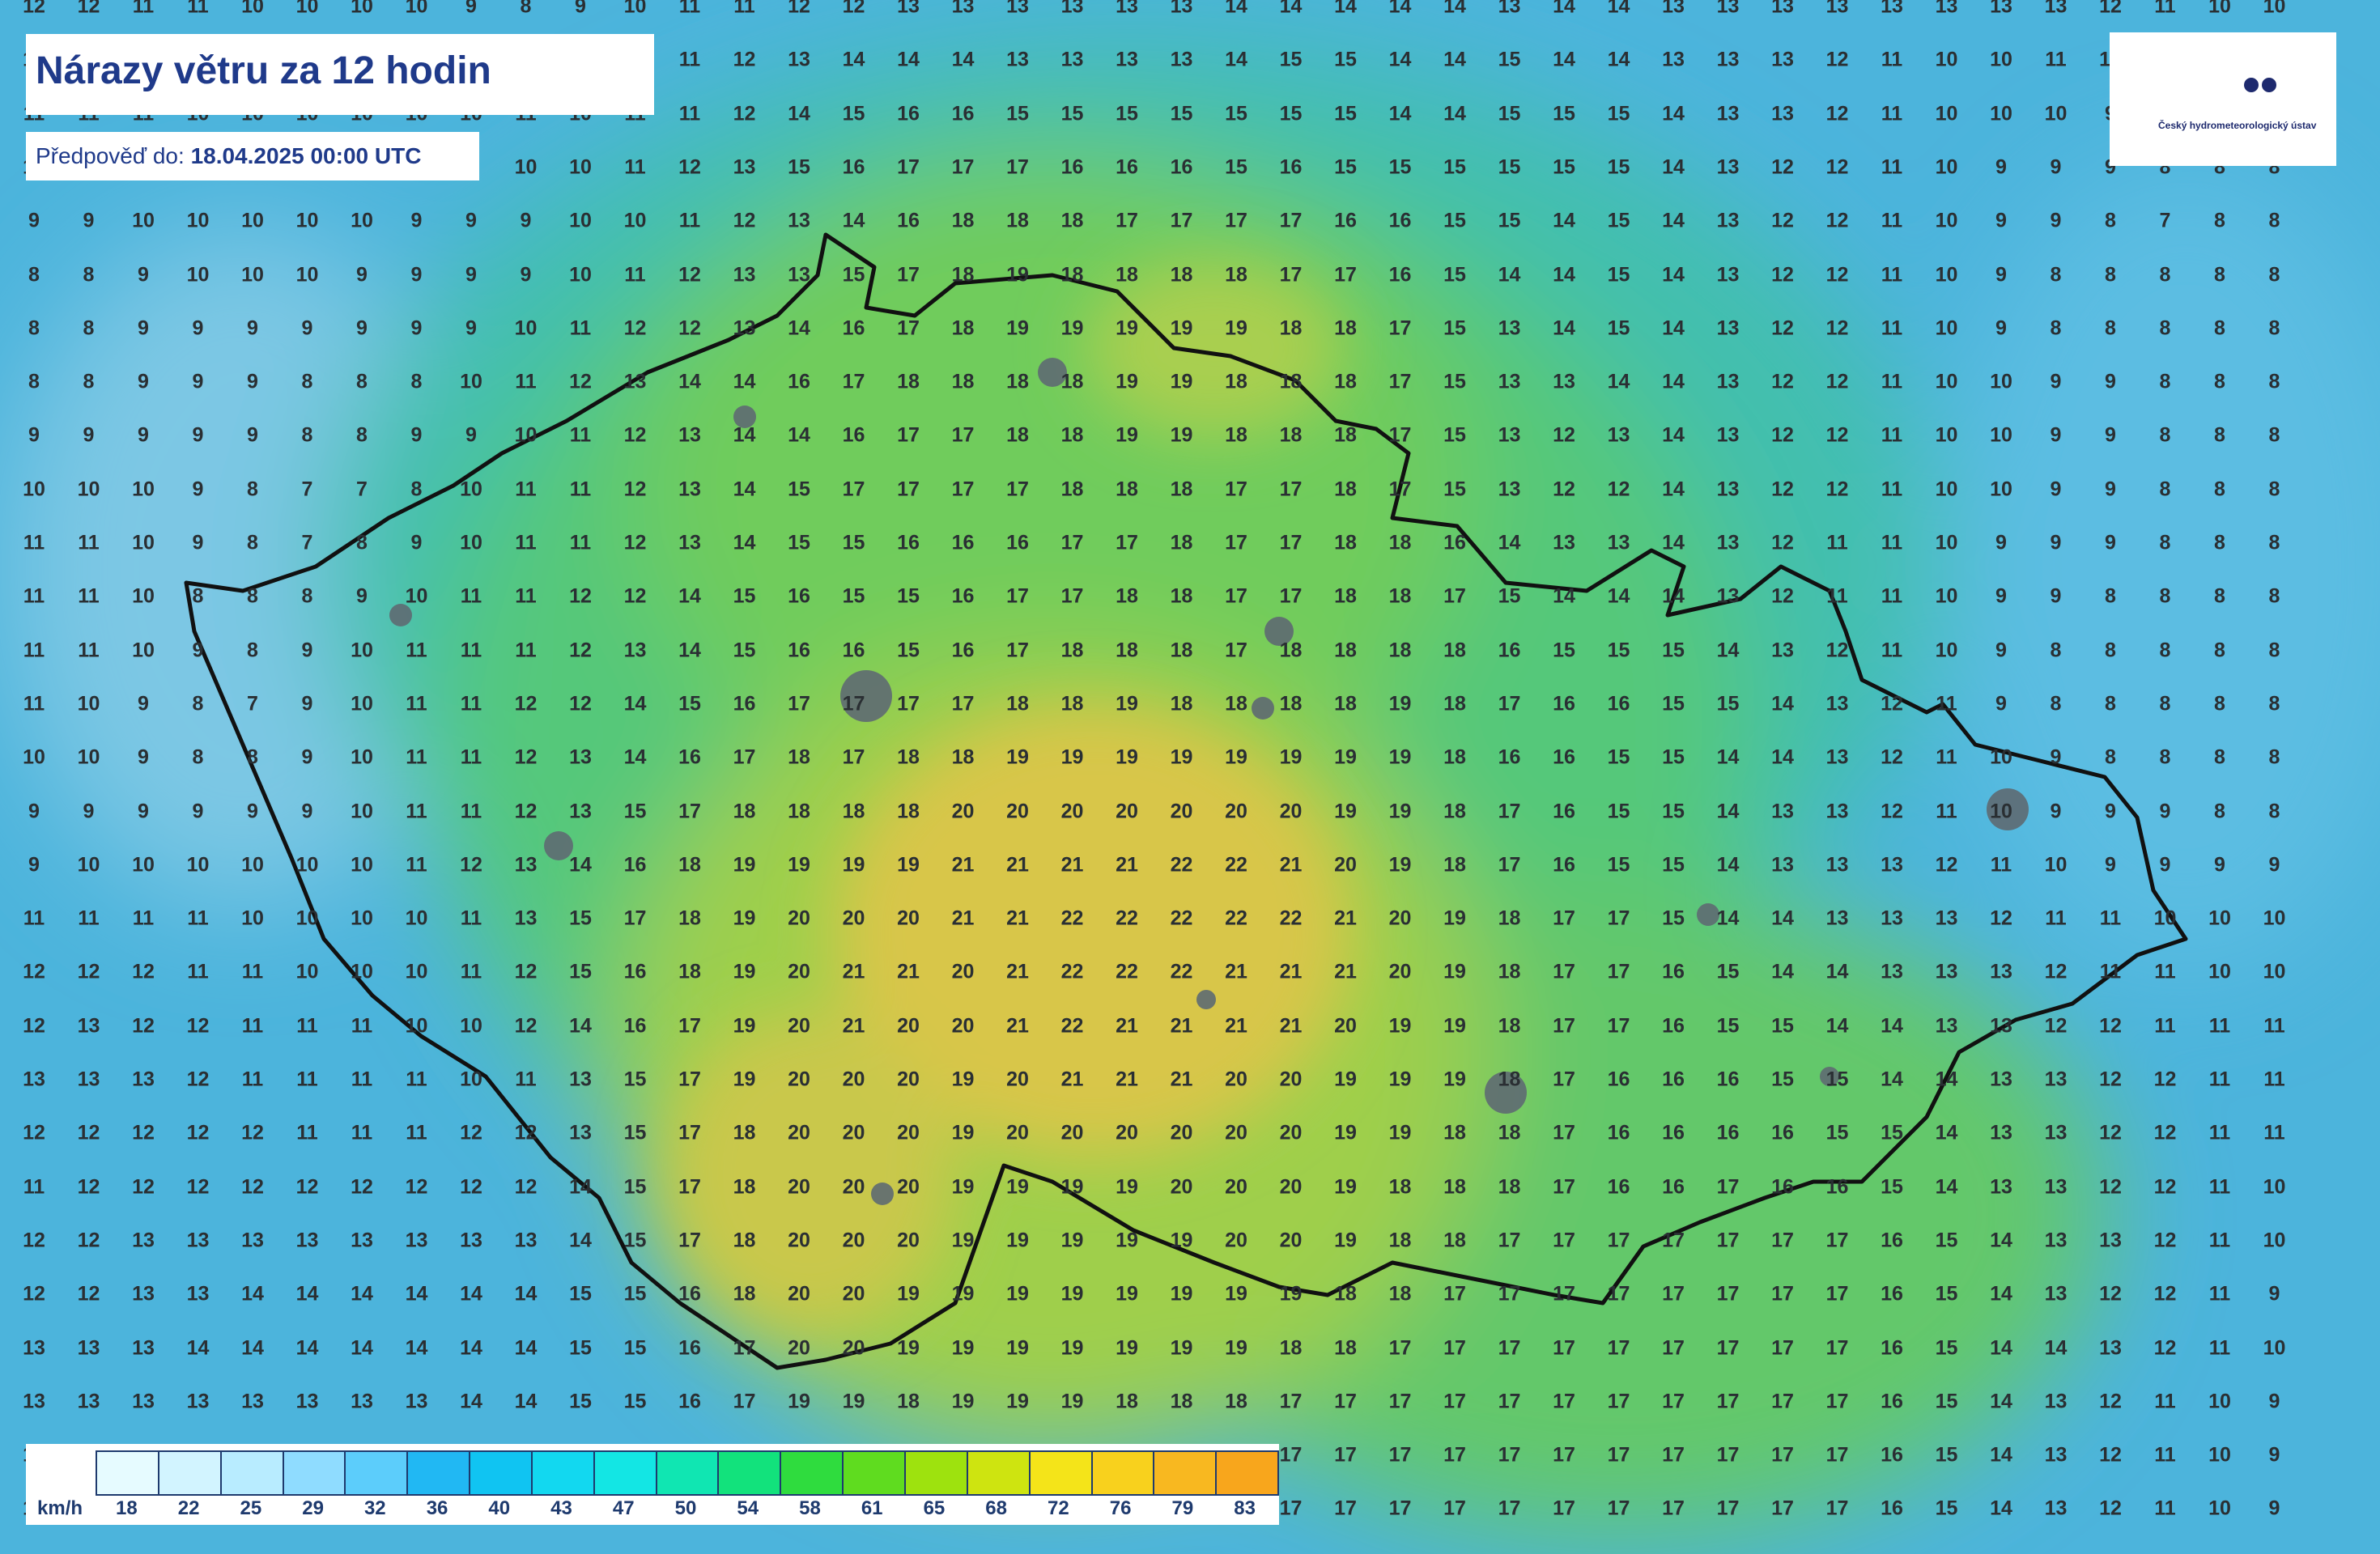 This screenshot has width=2380, height=1554. I want to click on city-usti, so click(745, 416).